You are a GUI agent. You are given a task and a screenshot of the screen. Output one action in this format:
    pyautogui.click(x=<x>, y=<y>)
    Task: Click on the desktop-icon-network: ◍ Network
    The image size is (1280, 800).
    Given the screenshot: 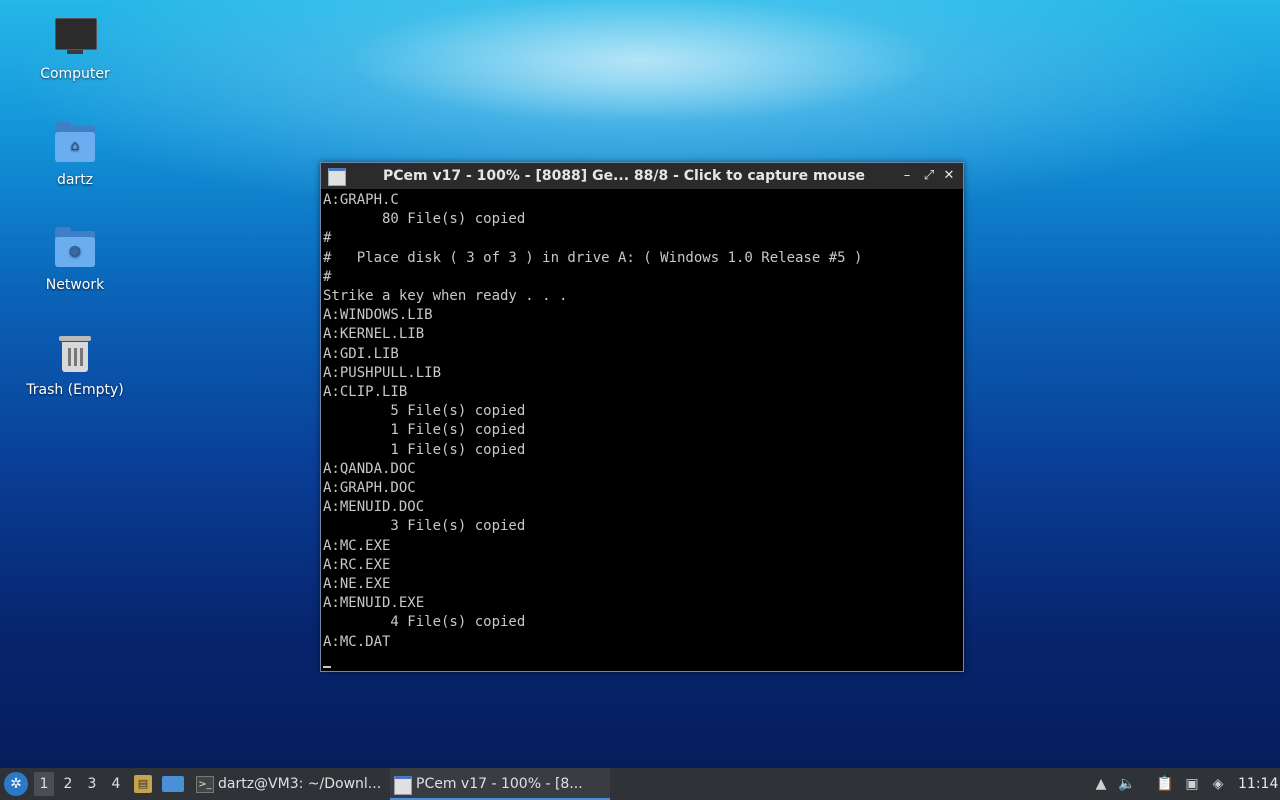 What is the action you would take?
    pyautogui.click(x=75, y=260)
    